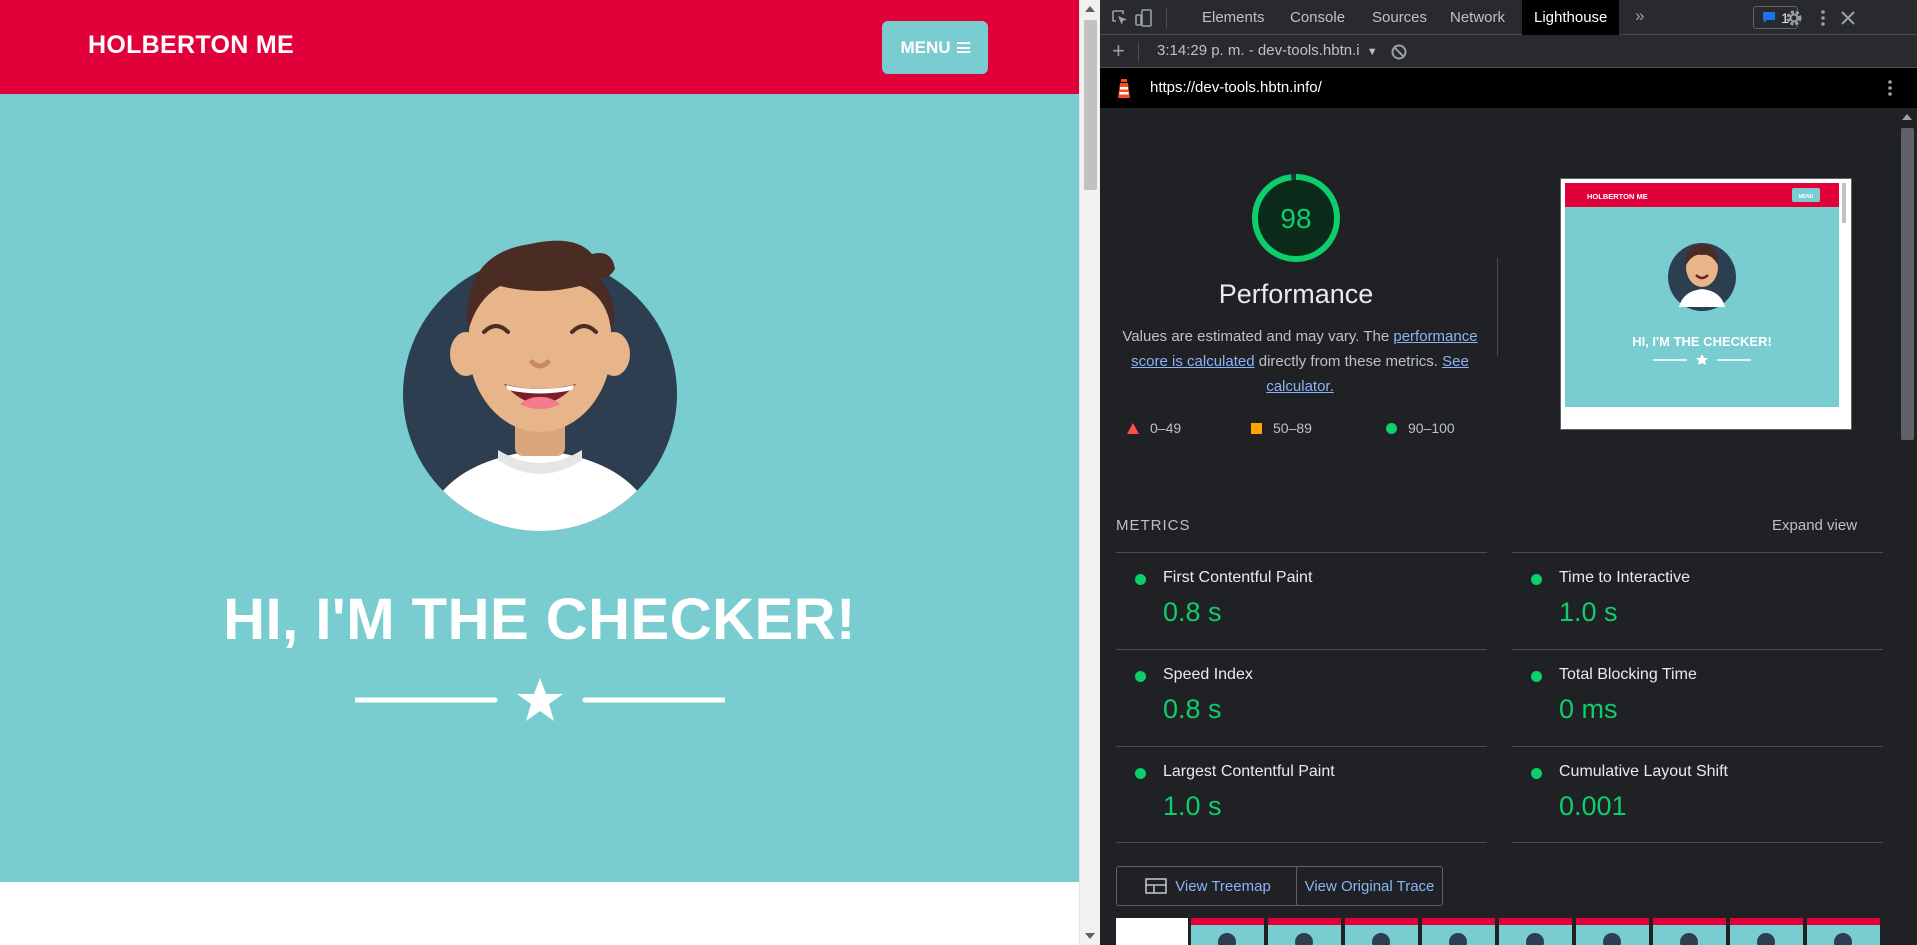 The image size is (1917, 945). What do you see at coordinates (1794, 18) in the screenshot?
I see `settings-gear-icon` at bounding box center [1794, 18].